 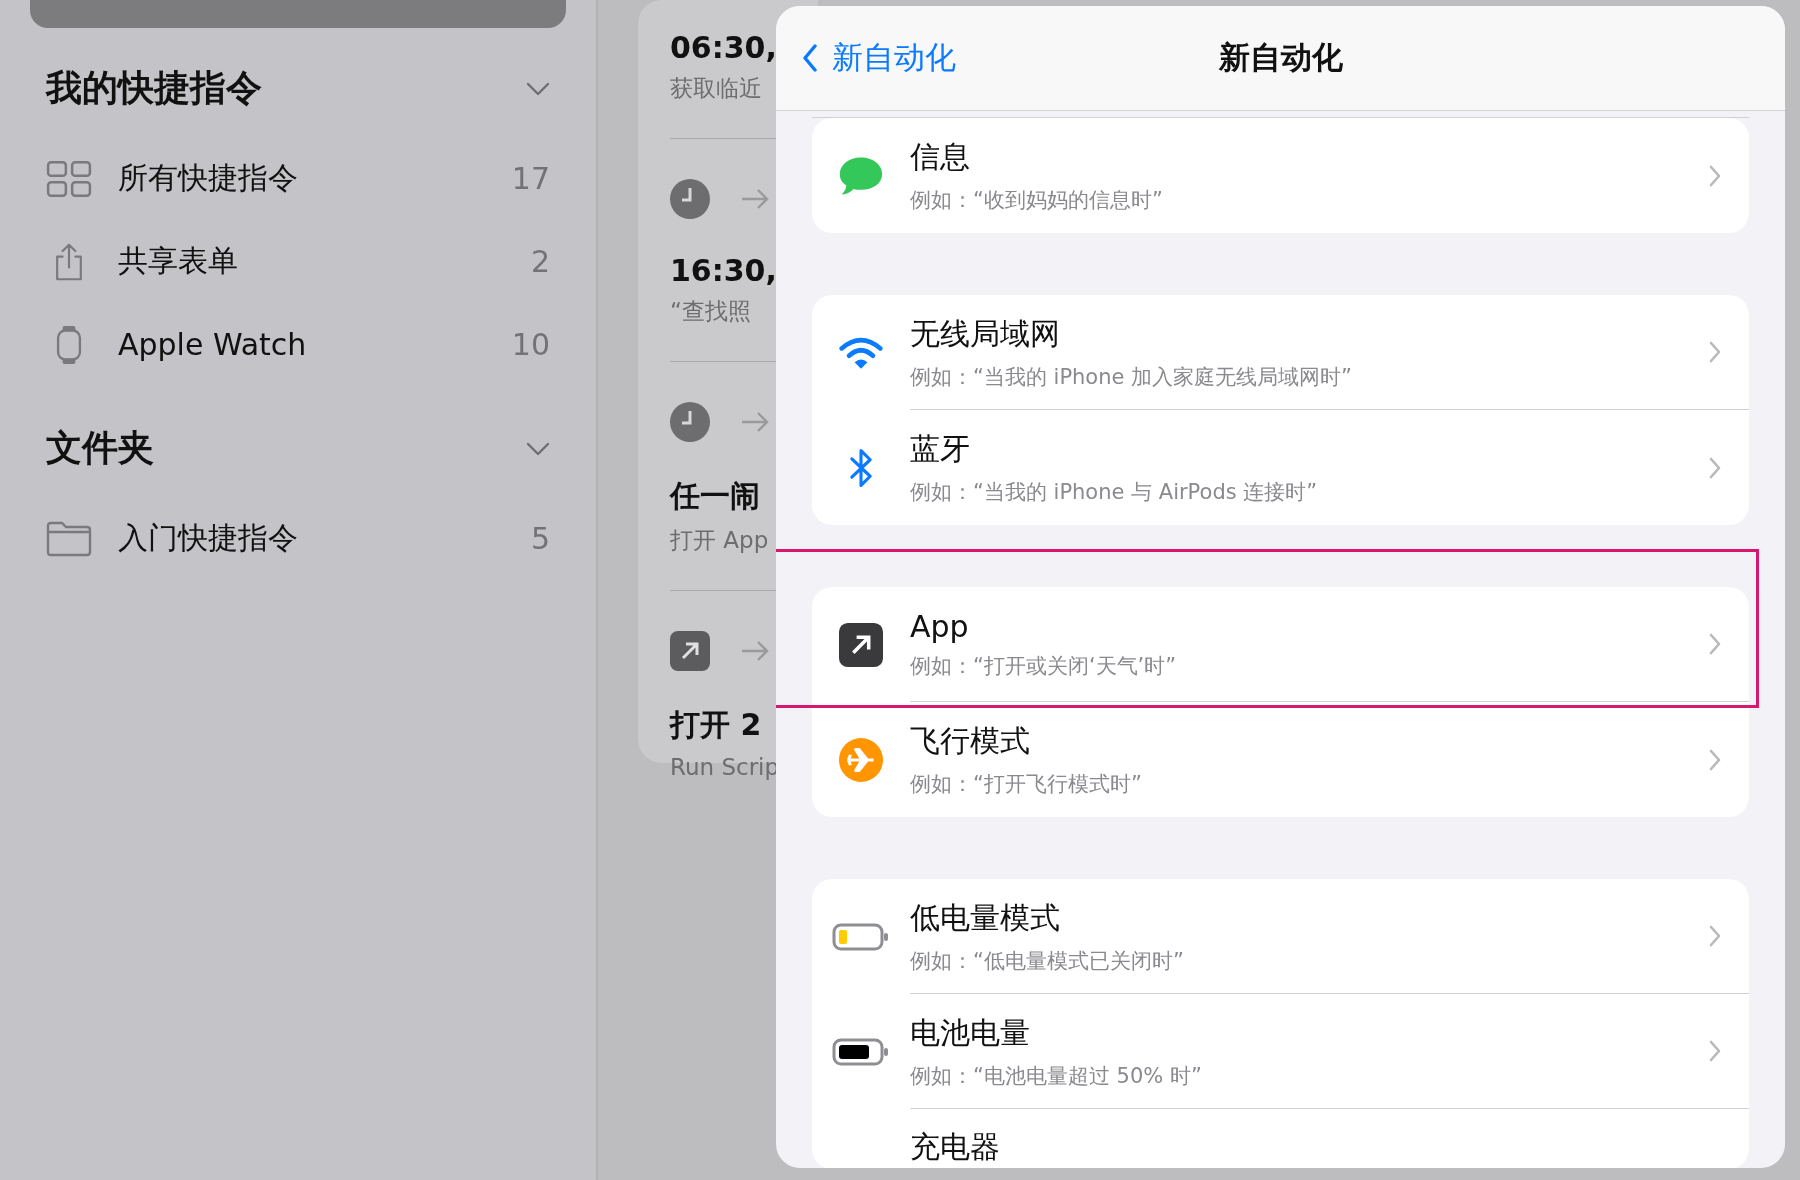 What do you see at coordinates (298, 538) in the screenshot?
I see `sidebar-item: 入门快捷指令 5` at bounding box center [298, 538].